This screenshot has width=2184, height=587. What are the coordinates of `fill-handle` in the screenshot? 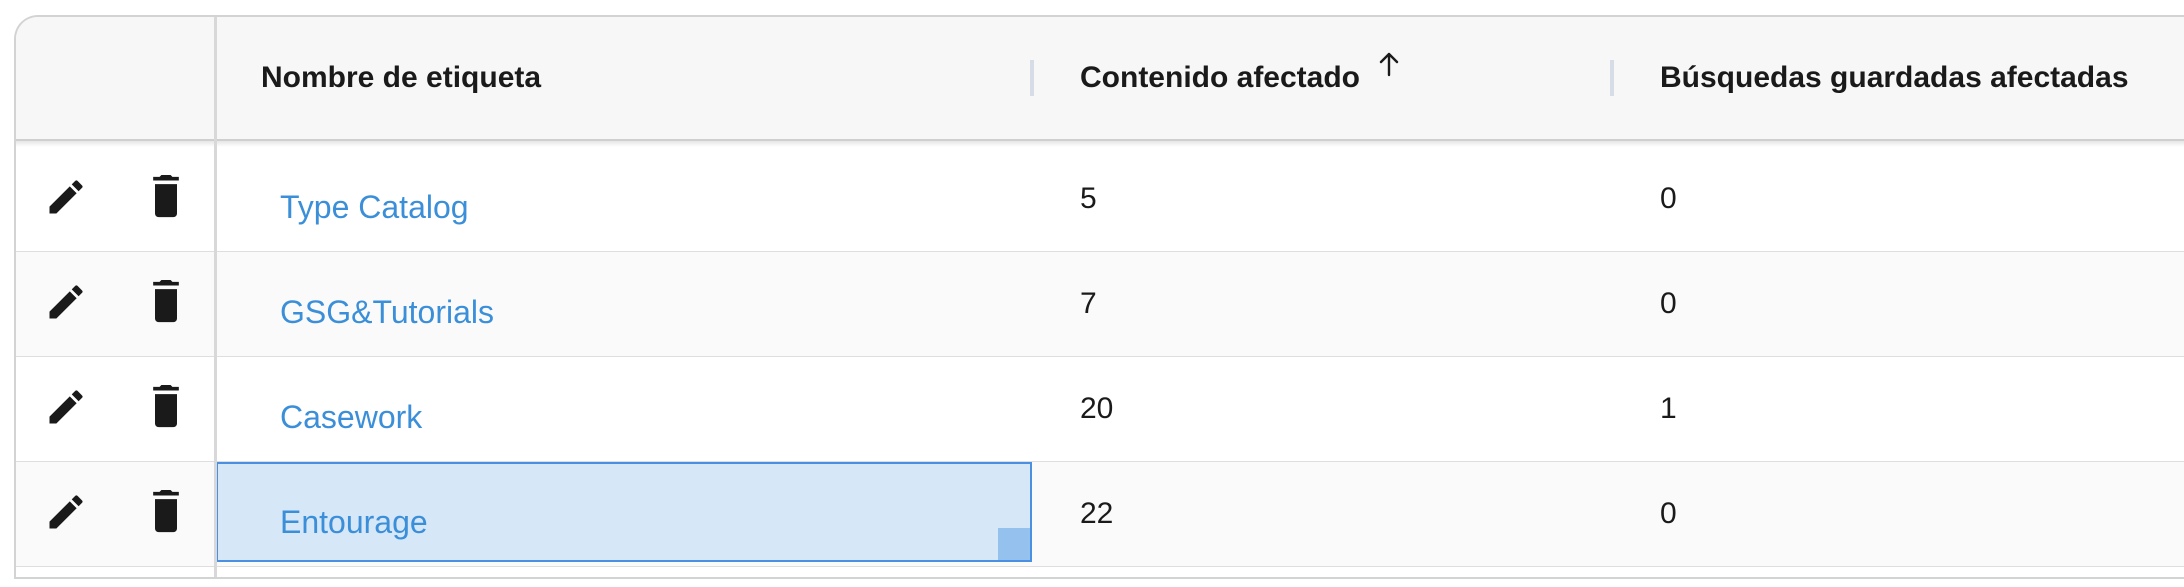 It's located at (1014, 544).